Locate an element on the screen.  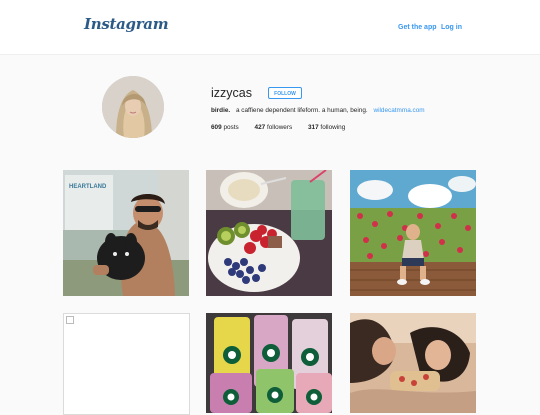
posts-count: 609 is located at coordinates (216, 127).